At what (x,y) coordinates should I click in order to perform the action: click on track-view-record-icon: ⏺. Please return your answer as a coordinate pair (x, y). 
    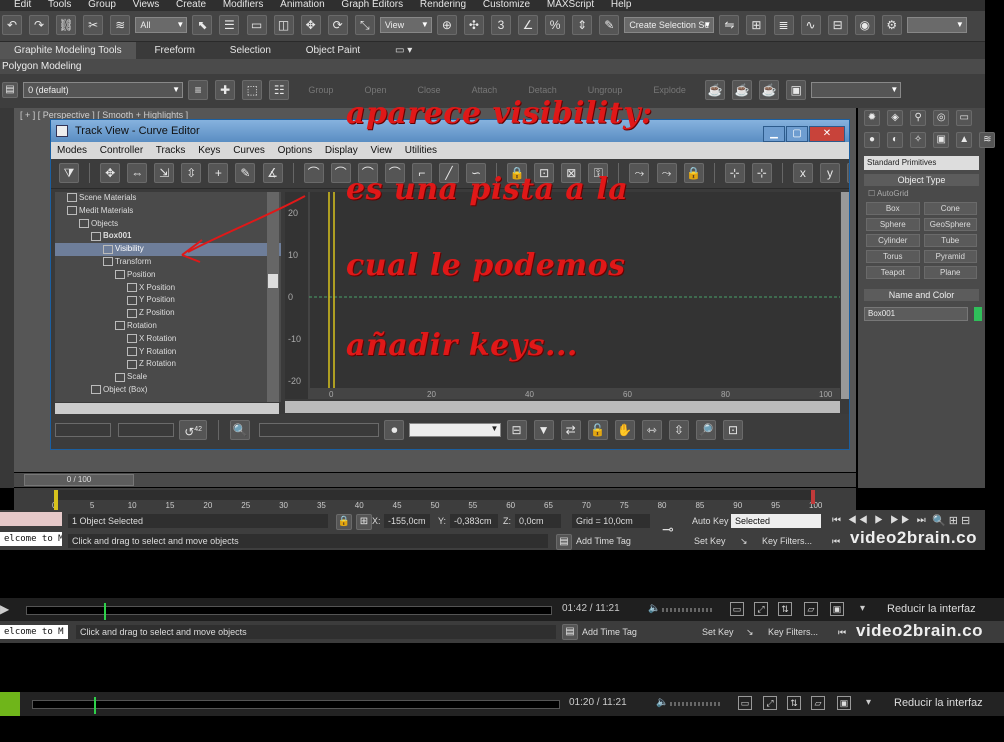
    Looking at the image, I should click on (394, 430).